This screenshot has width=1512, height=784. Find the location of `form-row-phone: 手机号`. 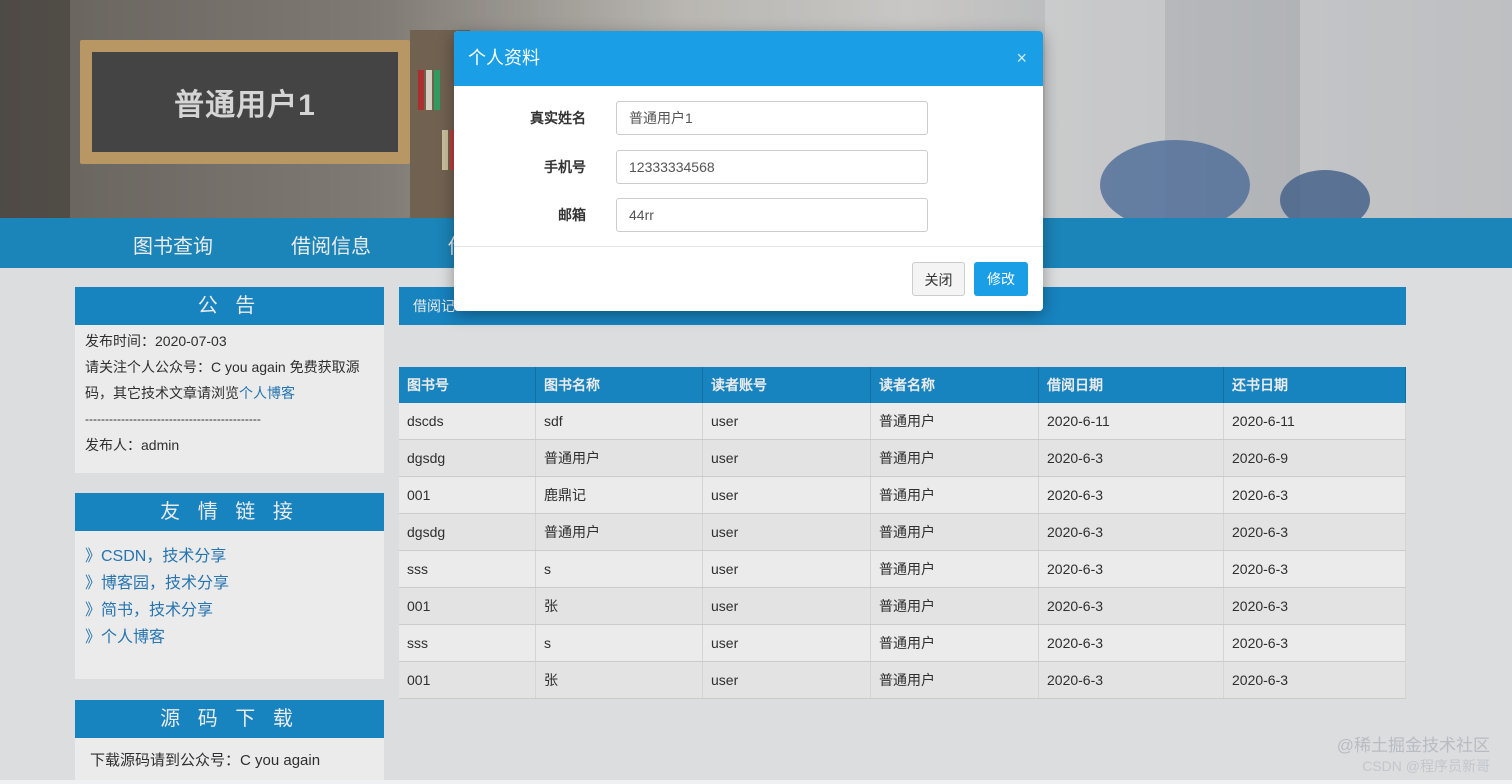

form-row-phone: 手机号 is located at coordinates (748, 167).